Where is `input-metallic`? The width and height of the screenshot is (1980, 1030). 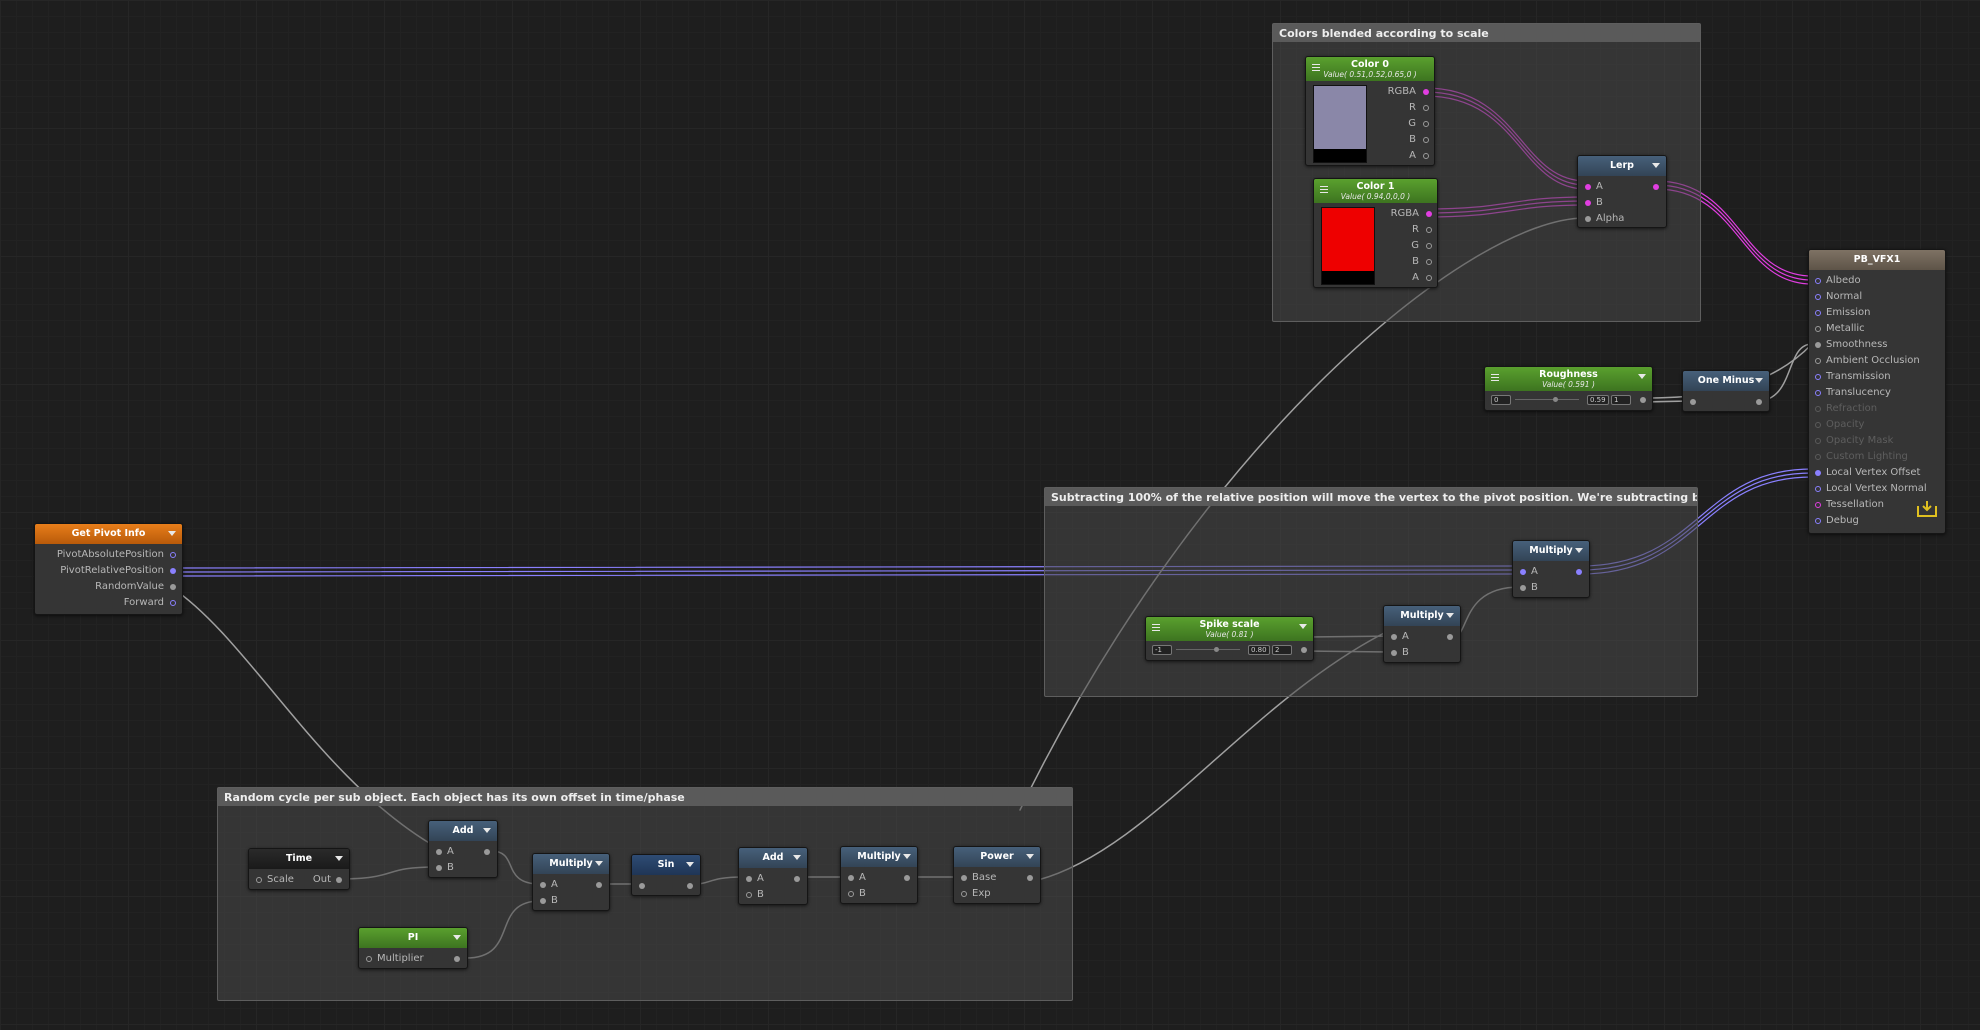 input-metallic is located at coordinates (1818, 329).